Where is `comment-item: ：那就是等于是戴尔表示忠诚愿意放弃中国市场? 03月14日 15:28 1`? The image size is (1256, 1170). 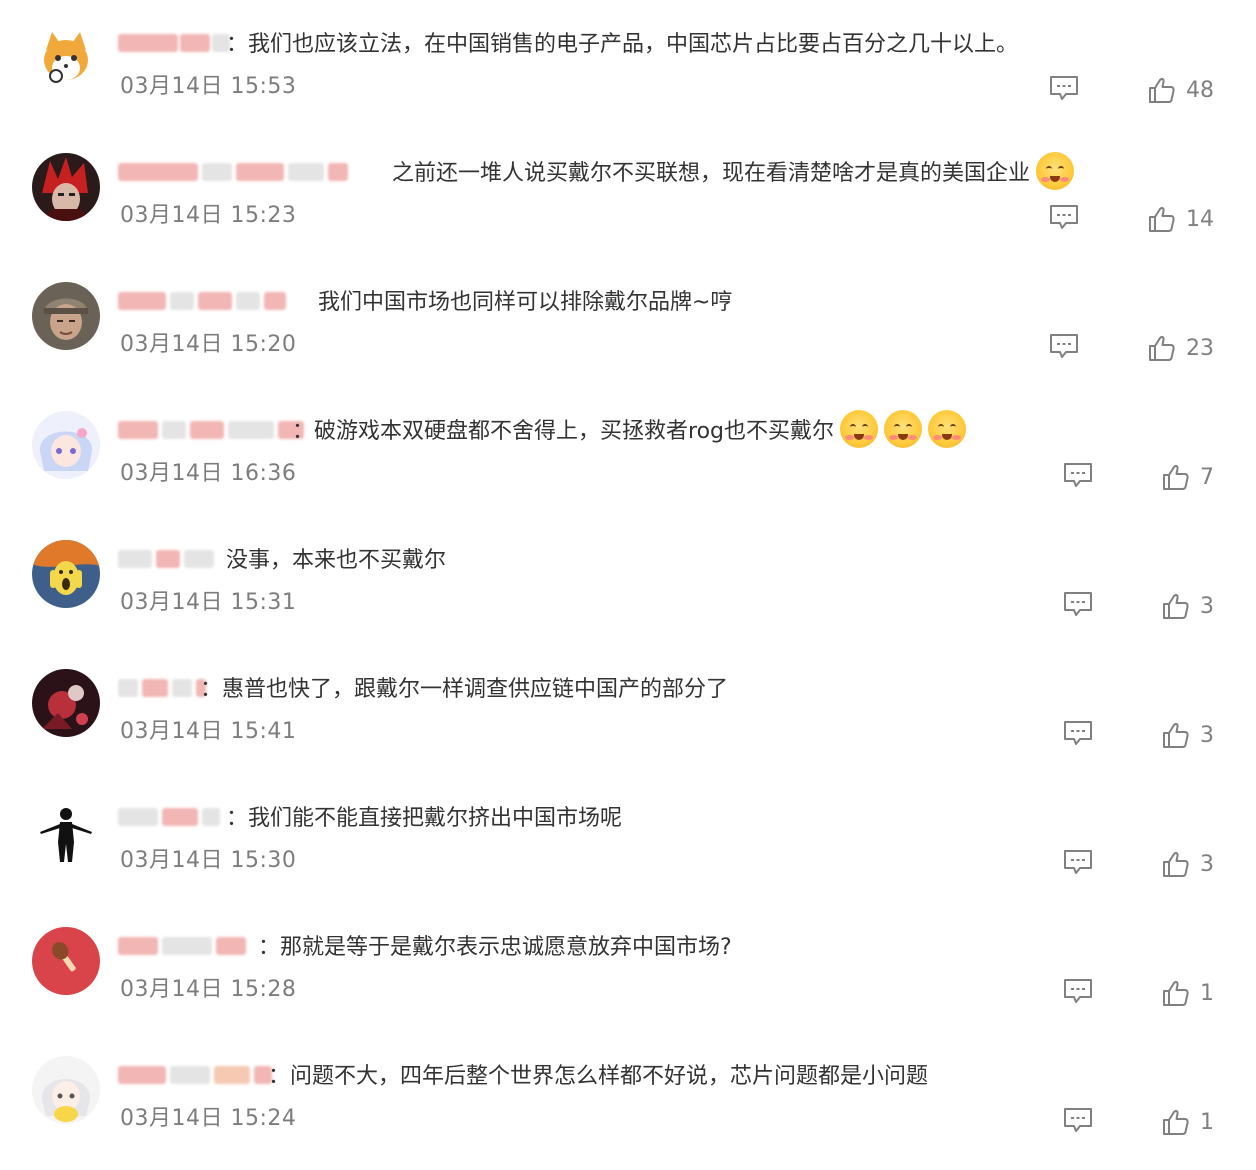 comment-item: ：那就是等于是戴尔表示忠诚愿意放弃中国市场? 03月14日 15:28 1 is located at coordinates (628, 967).